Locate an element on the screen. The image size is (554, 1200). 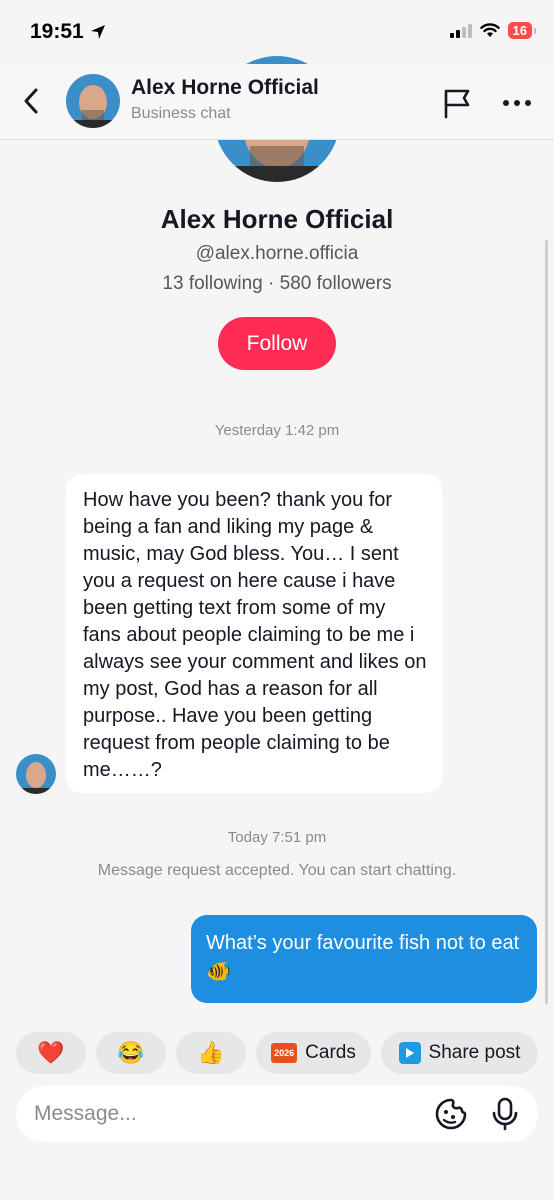
header-subtitle: Business chat is located at coordinates (181, 113).